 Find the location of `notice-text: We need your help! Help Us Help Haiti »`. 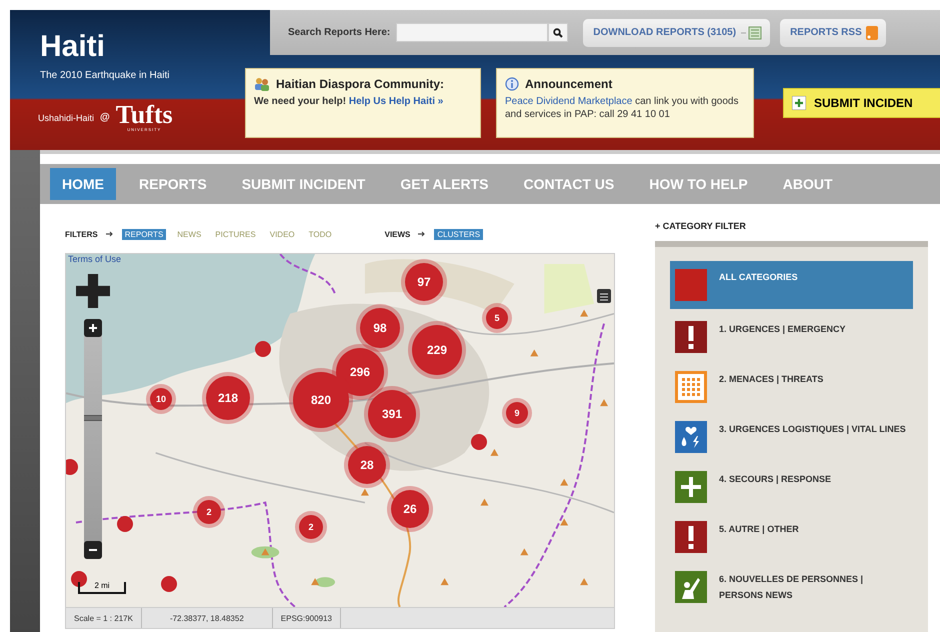

notice-text: We need your help! Help Us Help Haiti » is located at coordinates (349, 101).